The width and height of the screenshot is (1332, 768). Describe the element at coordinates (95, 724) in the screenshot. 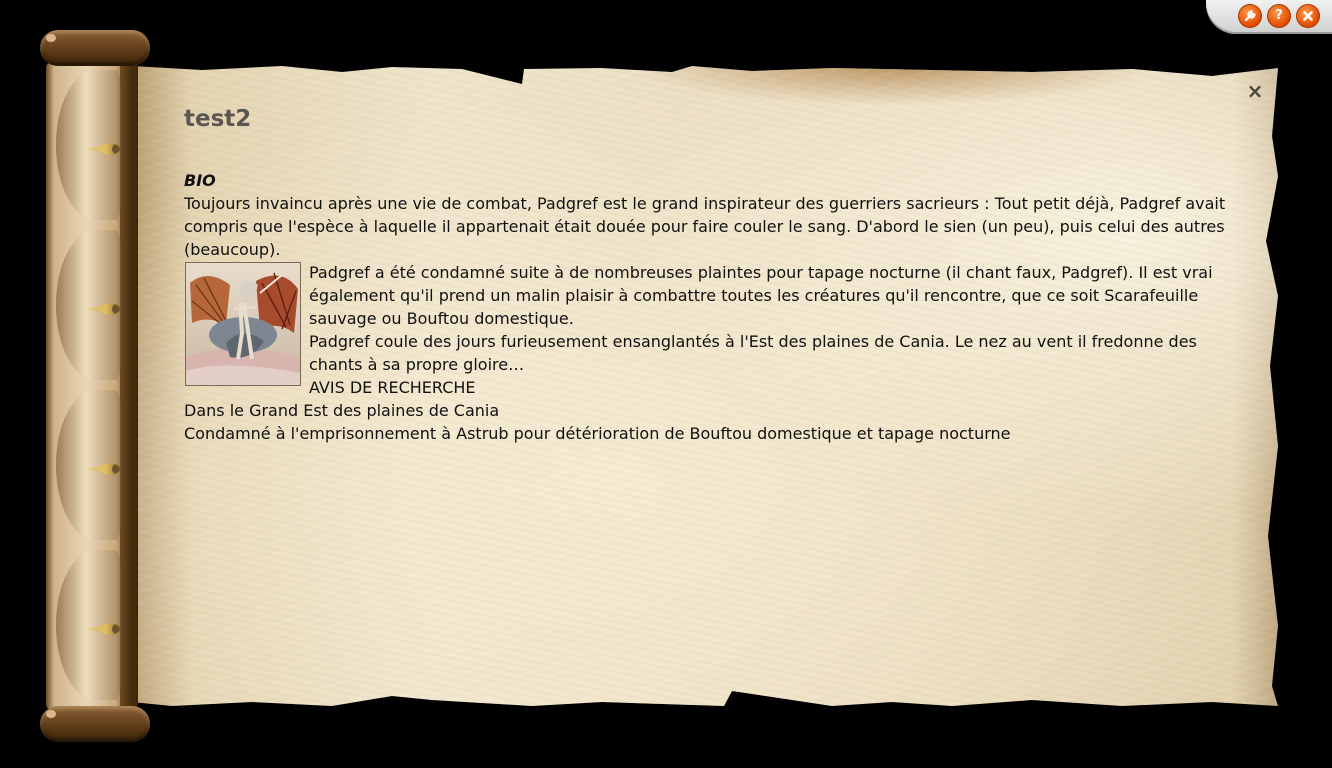

I see `rod-cap-bottom` at that location.